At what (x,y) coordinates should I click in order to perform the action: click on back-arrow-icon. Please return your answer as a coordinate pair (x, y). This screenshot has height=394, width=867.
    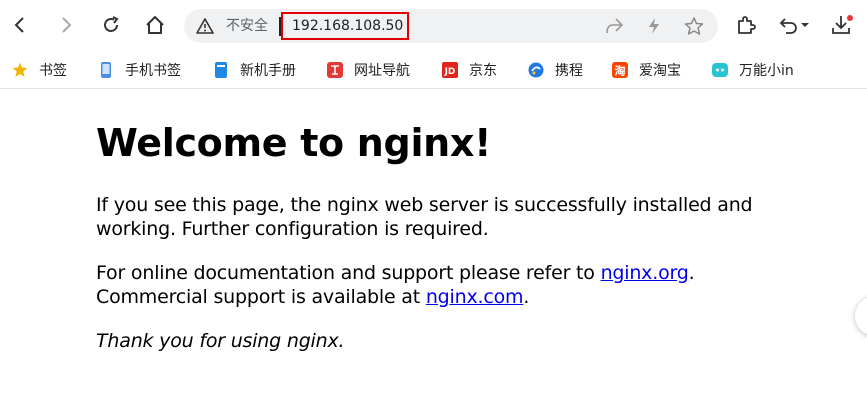
    Looking at the image, I should click on (19, 25).